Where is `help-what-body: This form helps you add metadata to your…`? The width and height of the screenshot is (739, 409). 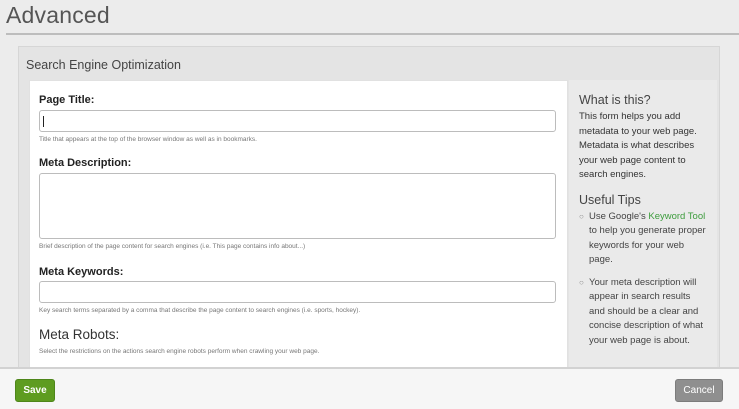
help-what-body: This form helps you add metadata to your… is located at coordinates (638, 145).